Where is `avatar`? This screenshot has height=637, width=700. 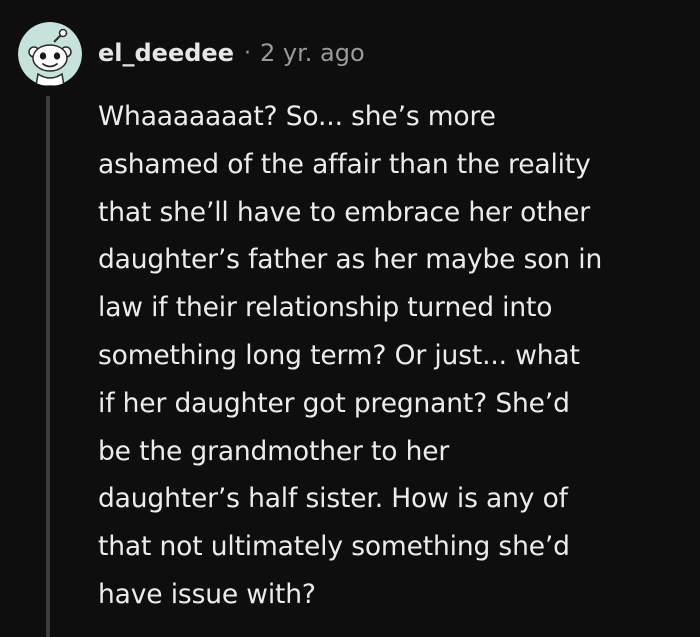
avatar is located at coordinates (50, 54).